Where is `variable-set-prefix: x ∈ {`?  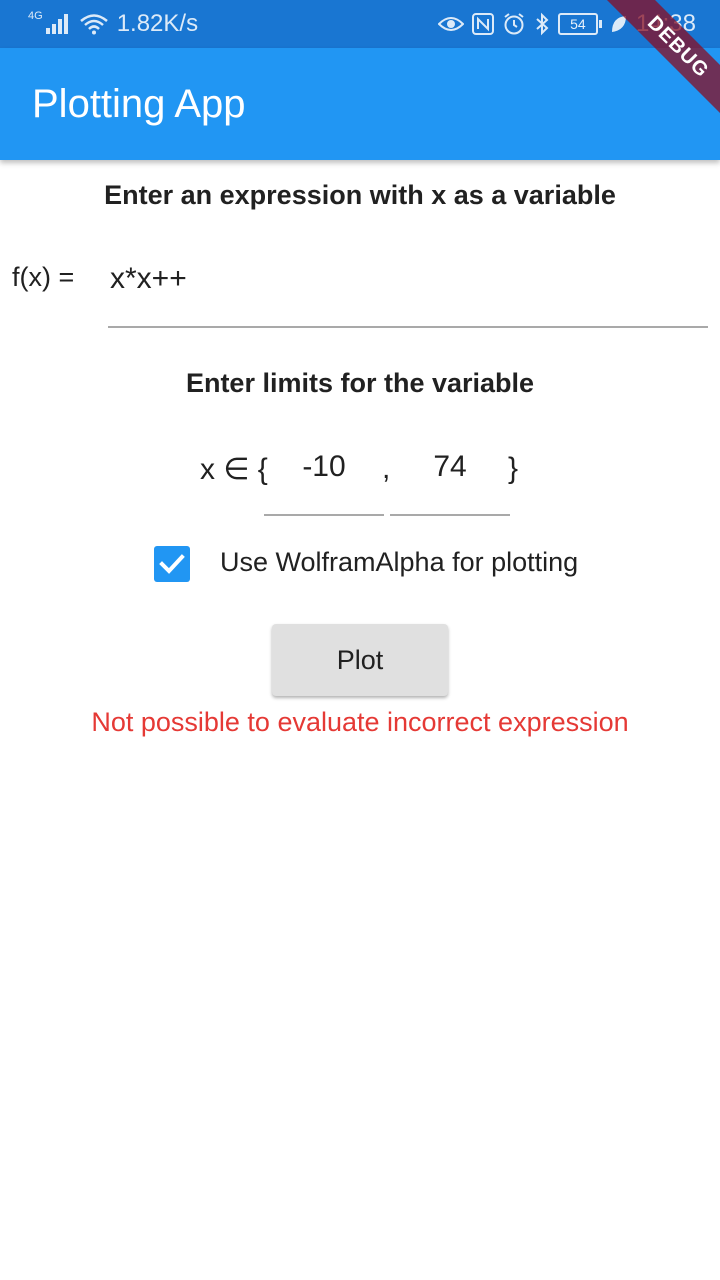 variable-set-prefix: x ∈ { is located at coordinates (234, 469).